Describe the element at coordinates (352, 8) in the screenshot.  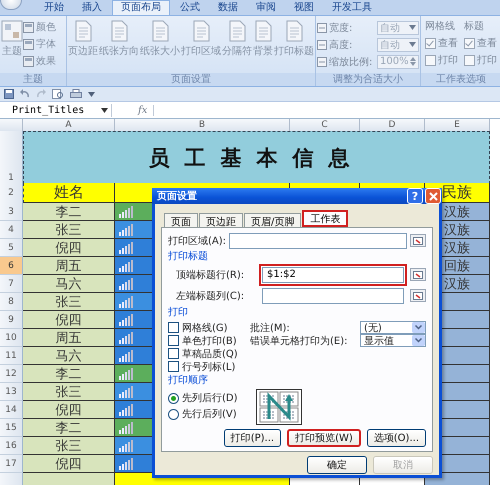
I see `ribbon-tab: 开发工具` at that location.